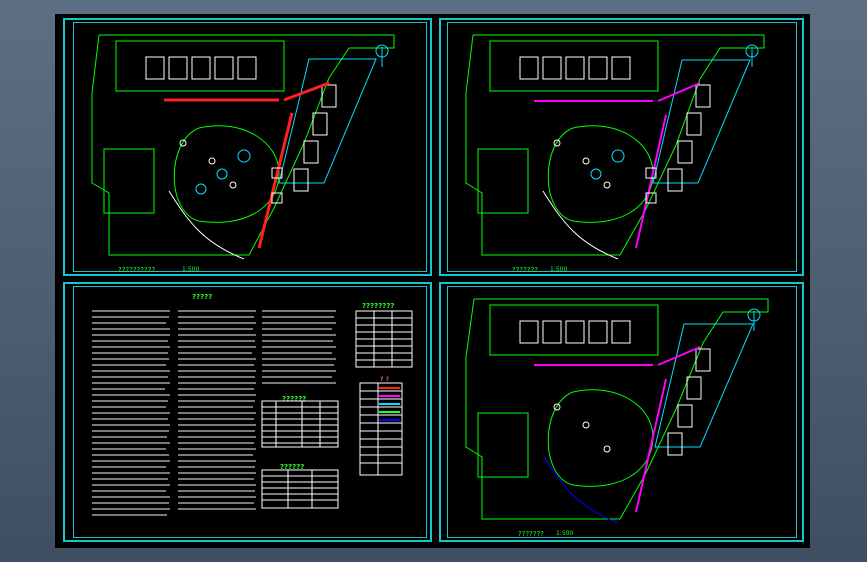  What do you see at coordinates (617, 411) in the screenshot?
I see `site-plan-bottom-right` at bounding box center [617, 411].